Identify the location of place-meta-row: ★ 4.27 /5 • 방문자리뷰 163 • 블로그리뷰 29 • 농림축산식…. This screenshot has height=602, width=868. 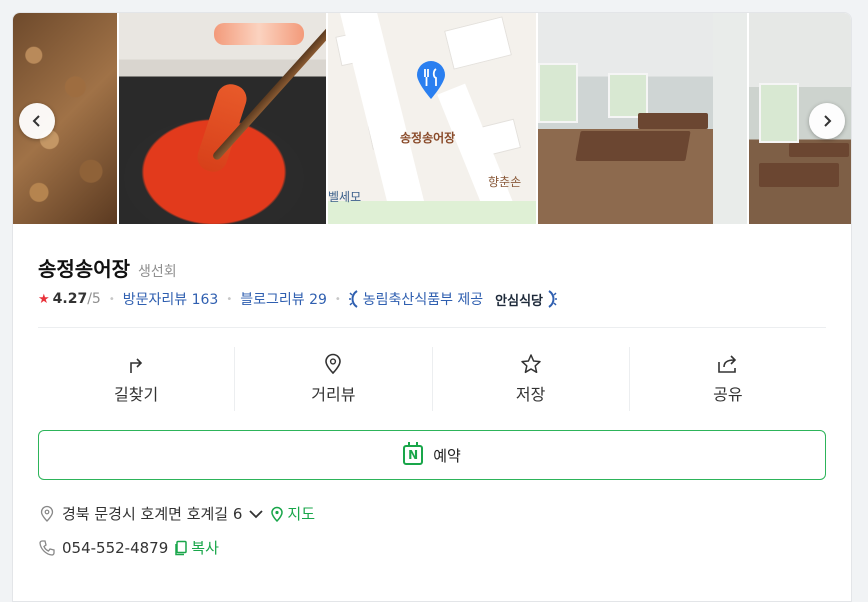
(298, 299).